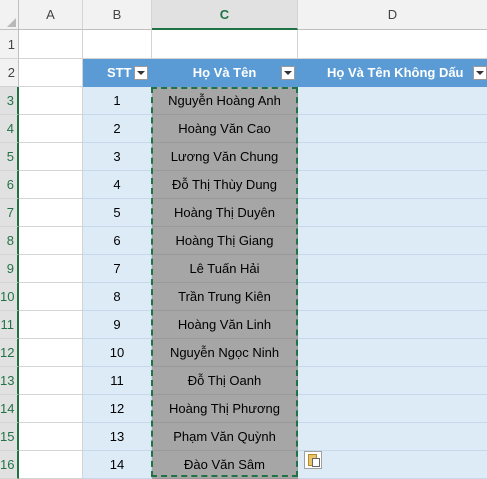 The height and width of the screenshot is (479, 487). Describe the element at coordinates (225, 15) in the screenshot. I see `column-header-c: C` at that location.